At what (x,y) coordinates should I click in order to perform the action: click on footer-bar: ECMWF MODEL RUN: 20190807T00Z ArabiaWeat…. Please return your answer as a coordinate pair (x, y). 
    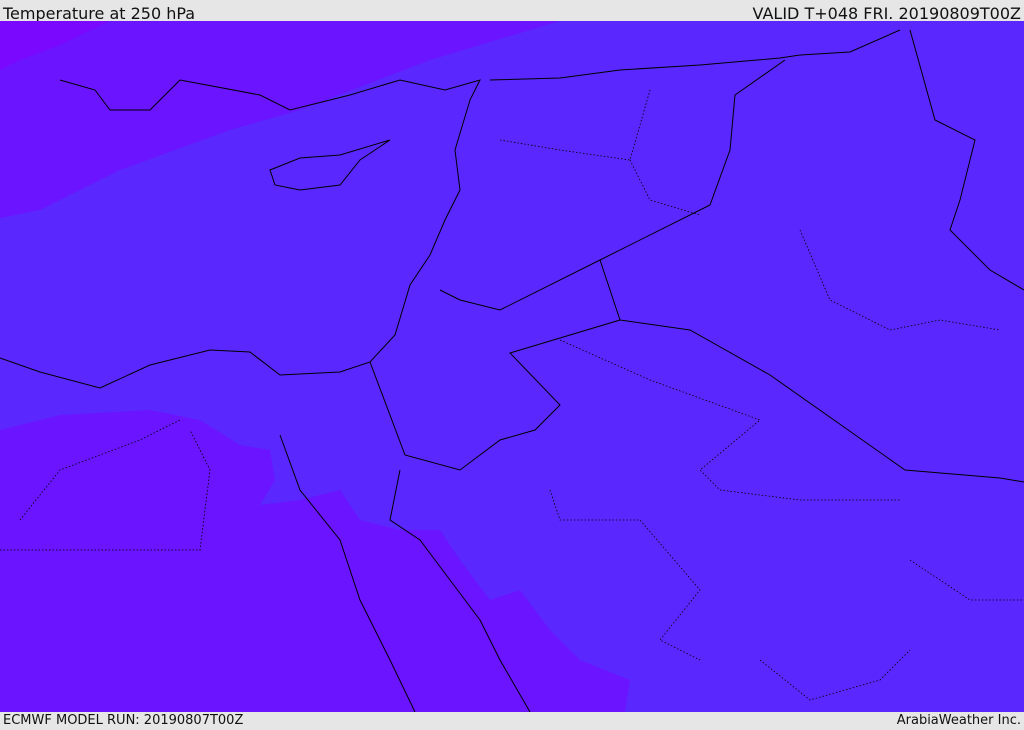
    Looking at the image, I should click on (512, 720).